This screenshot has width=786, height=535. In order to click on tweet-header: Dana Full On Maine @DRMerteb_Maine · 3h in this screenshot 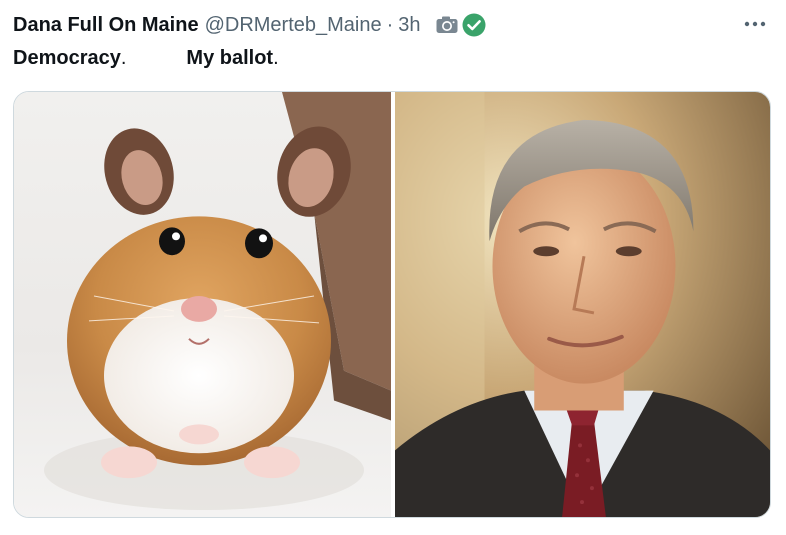, I will do `click(249, 25)`.